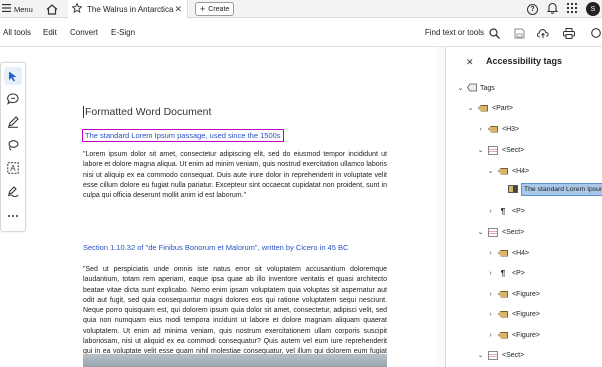 This screenshot has width=602, height=367. What do you see at coordinates (543, 33) in the screenshot?
I see `cloud-upload-icon` at bounding box center [543, 33].